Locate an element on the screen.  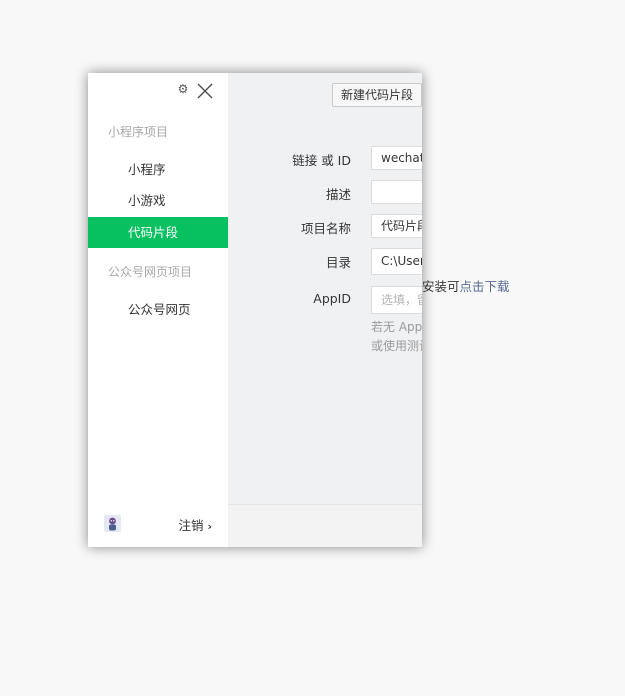
appid-hint-line2: 或使用测试号 is located at coordinates (396, 346).